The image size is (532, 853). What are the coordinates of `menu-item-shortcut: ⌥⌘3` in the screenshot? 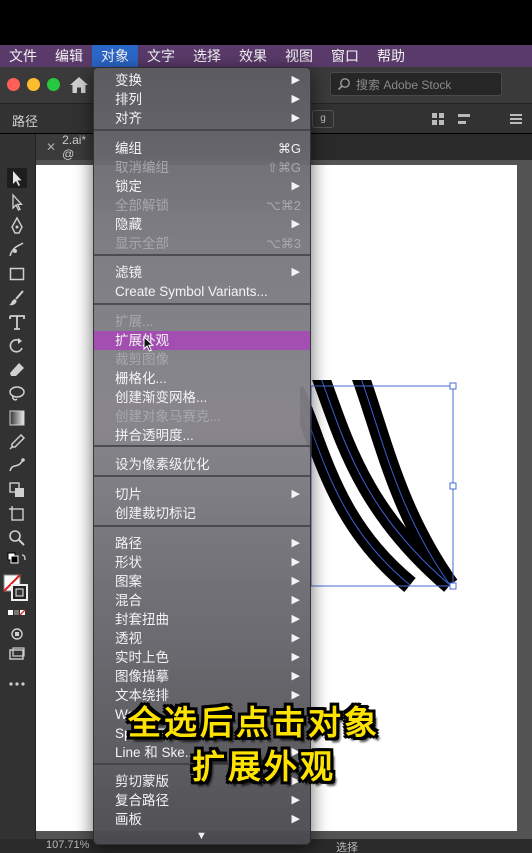 It's located at (283, 243).